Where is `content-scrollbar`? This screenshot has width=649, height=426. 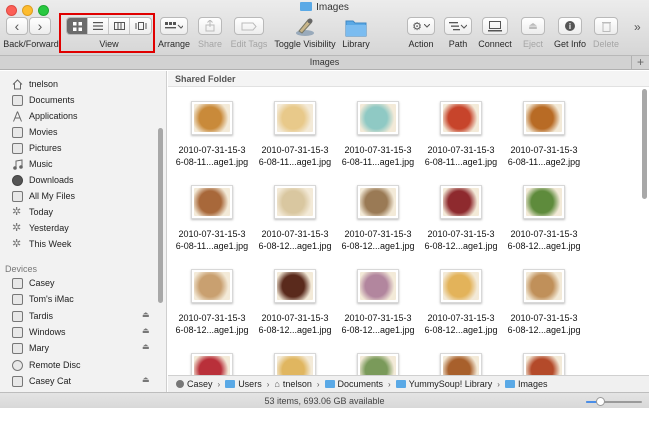
content-scrollbar is located at coordinates (644, 144).